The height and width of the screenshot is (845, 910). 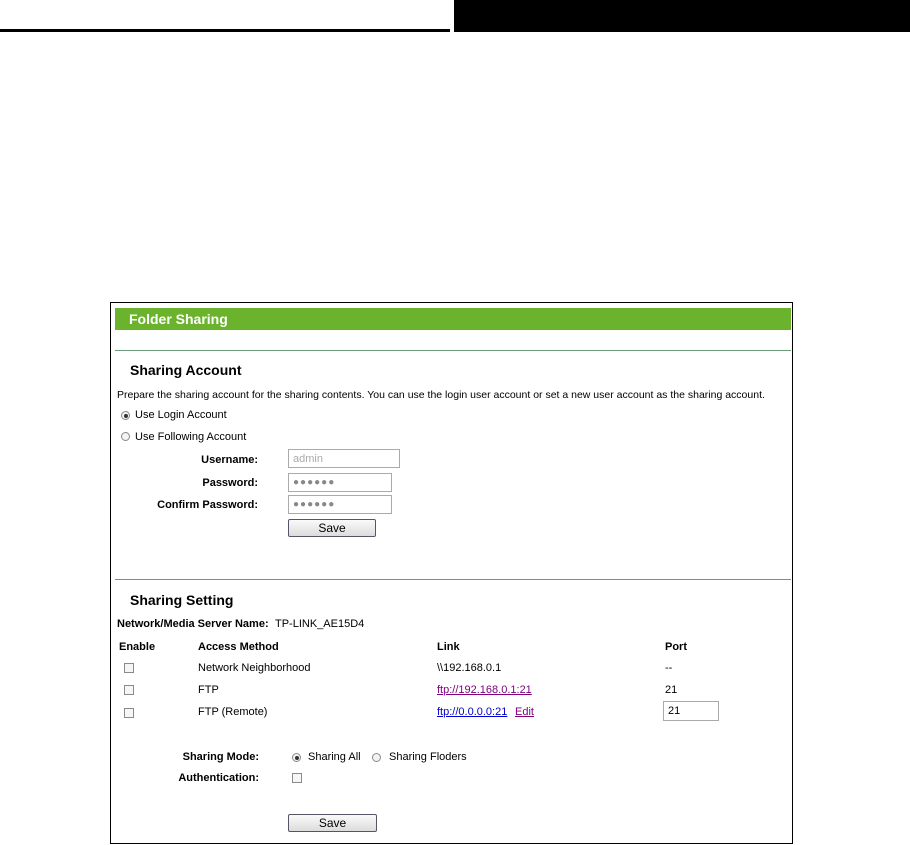 What do you see at coordinates (178, 319) in the screenshot?
I see `panel-title: Folder Sharing` at bounding box center [178, 319].